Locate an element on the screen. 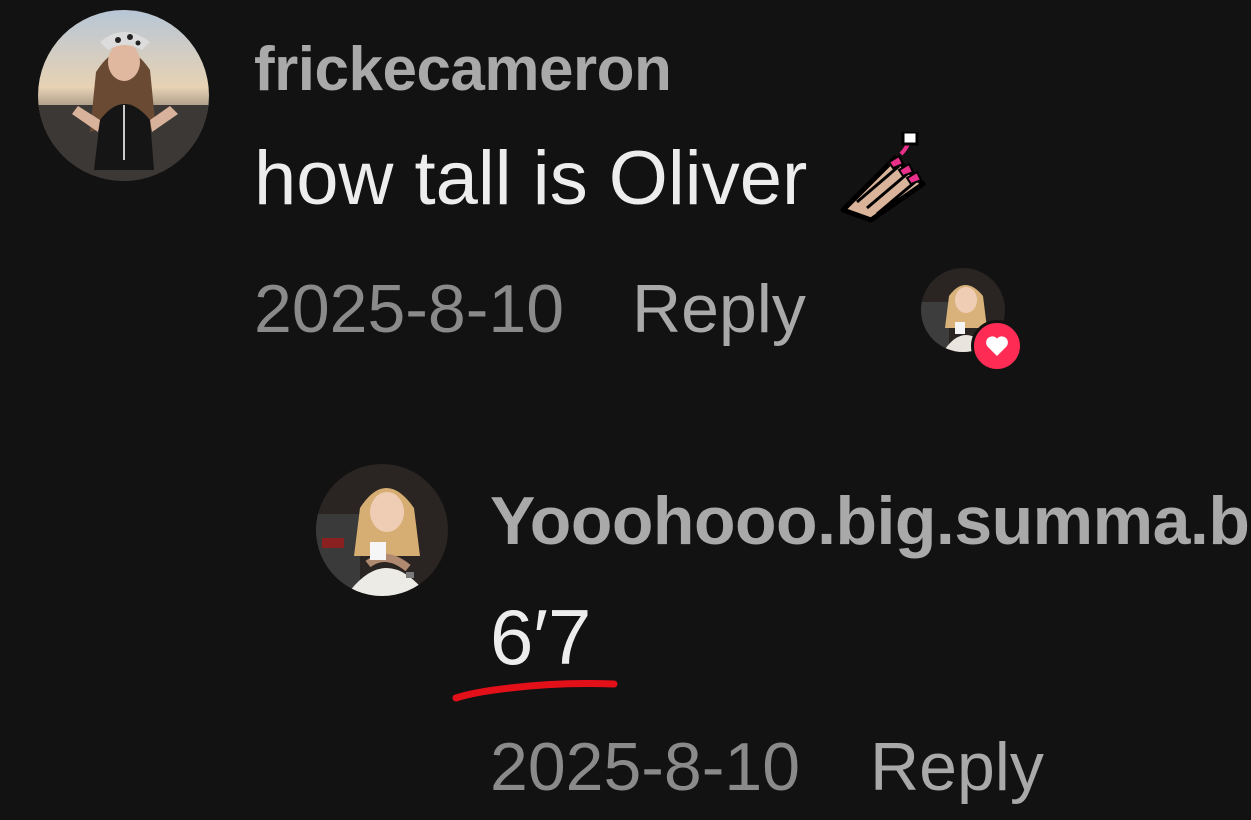 The image size is (1251, 820). heart-icon is located at coordinates (997, 346).